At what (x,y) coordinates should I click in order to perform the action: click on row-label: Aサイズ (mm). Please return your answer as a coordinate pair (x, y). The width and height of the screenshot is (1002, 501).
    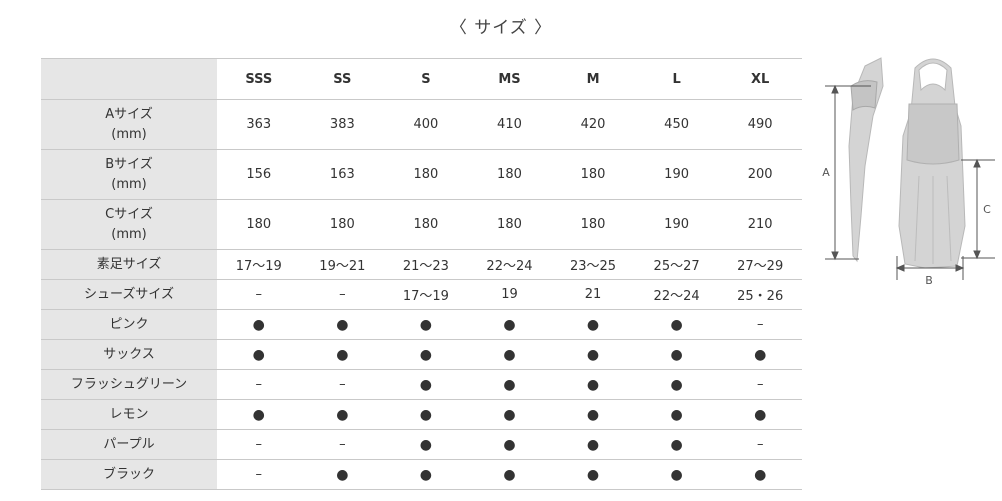
    Looking at the image, I should click on (129, 124).